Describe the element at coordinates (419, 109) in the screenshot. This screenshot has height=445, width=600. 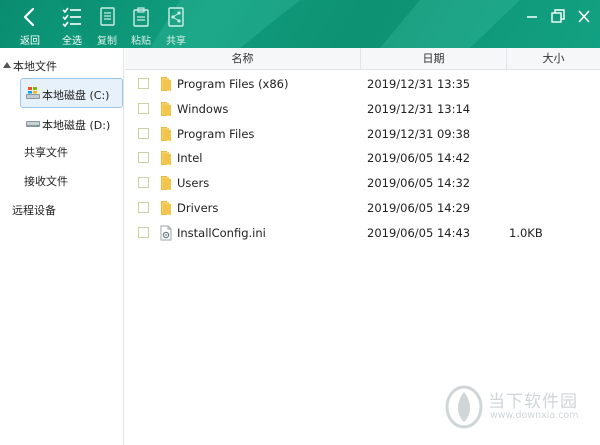
I see `file-date: 2019/12/31 13:14` at that location.